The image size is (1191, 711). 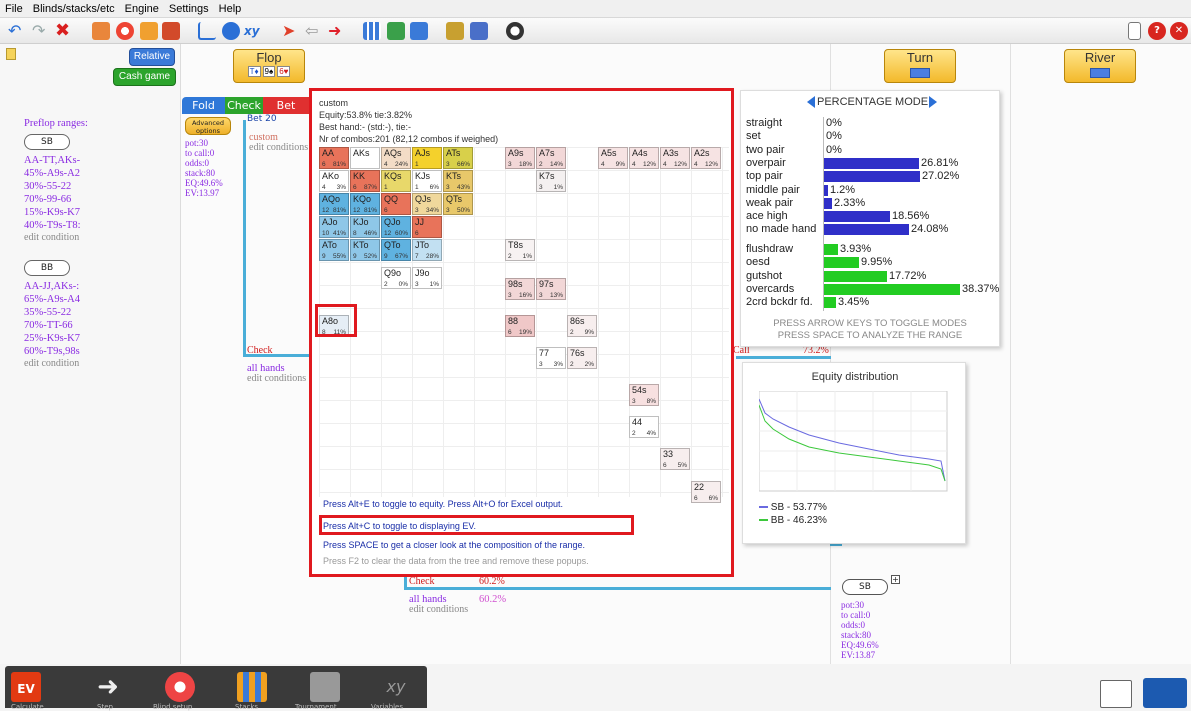 I want to click on sb-node-turn: SB, so click(x=865, y=587).